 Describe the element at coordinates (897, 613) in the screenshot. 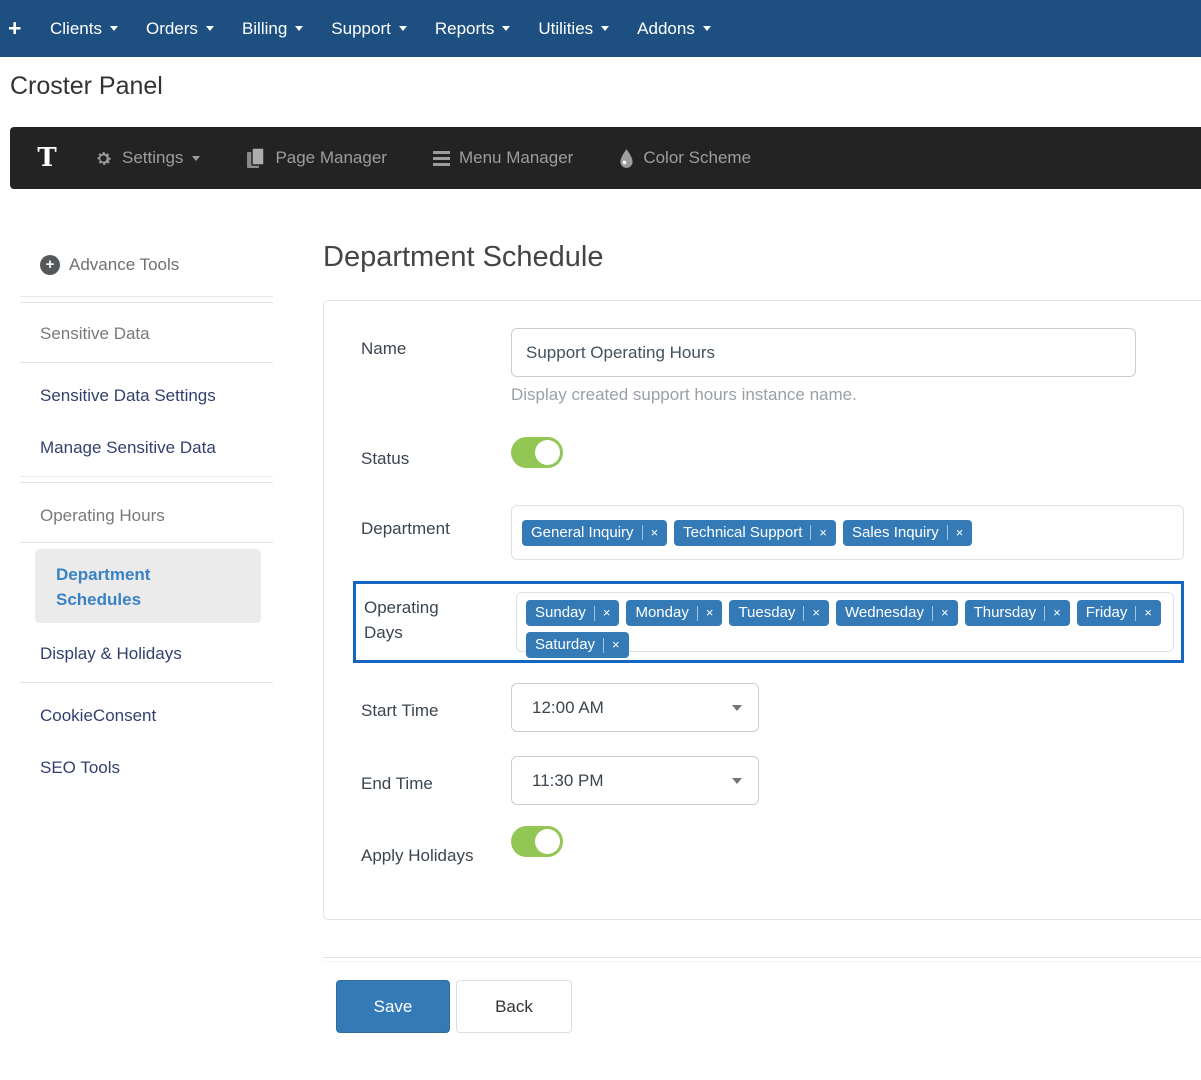

I see `day-tag: Wednesday ×` at that location.